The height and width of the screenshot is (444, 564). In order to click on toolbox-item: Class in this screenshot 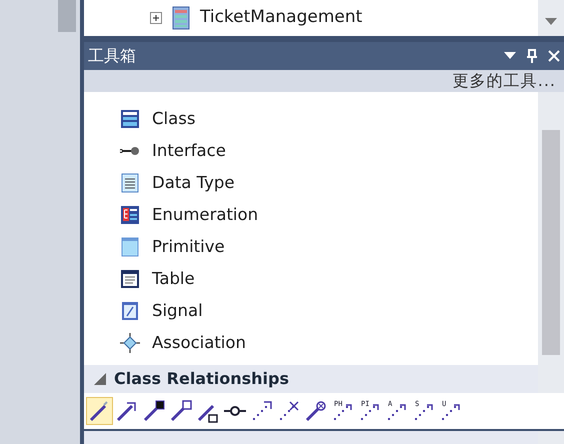, I will do `click(174, 119)`.